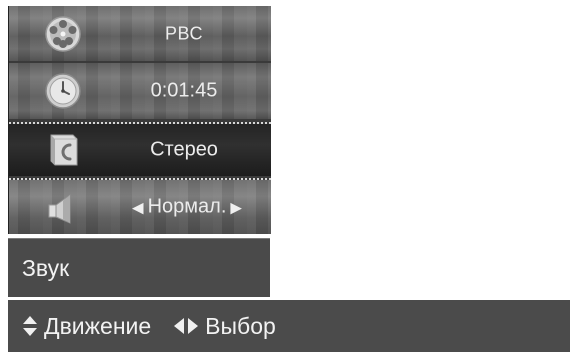 The width and height of the screenshot is (576, 352). What do you see at coordinates (140, 91) in the screenshot?
I see `menu-item-time: 0:01:45` at bounding box center [140, 91].